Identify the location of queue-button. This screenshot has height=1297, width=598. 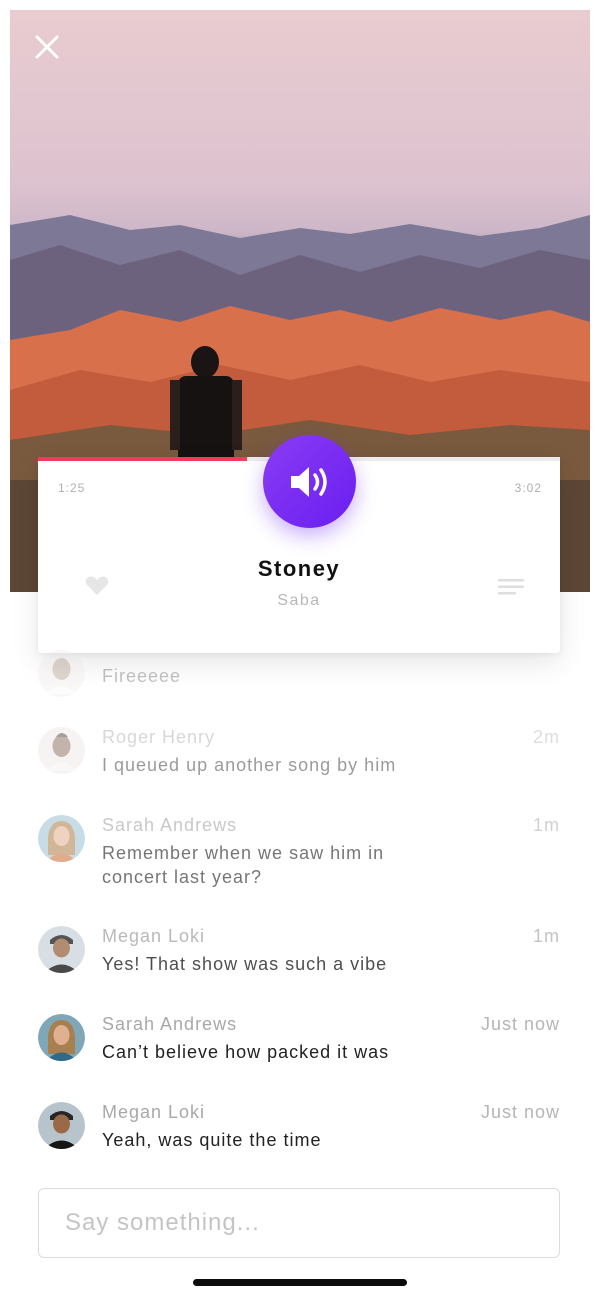
(511, 589).